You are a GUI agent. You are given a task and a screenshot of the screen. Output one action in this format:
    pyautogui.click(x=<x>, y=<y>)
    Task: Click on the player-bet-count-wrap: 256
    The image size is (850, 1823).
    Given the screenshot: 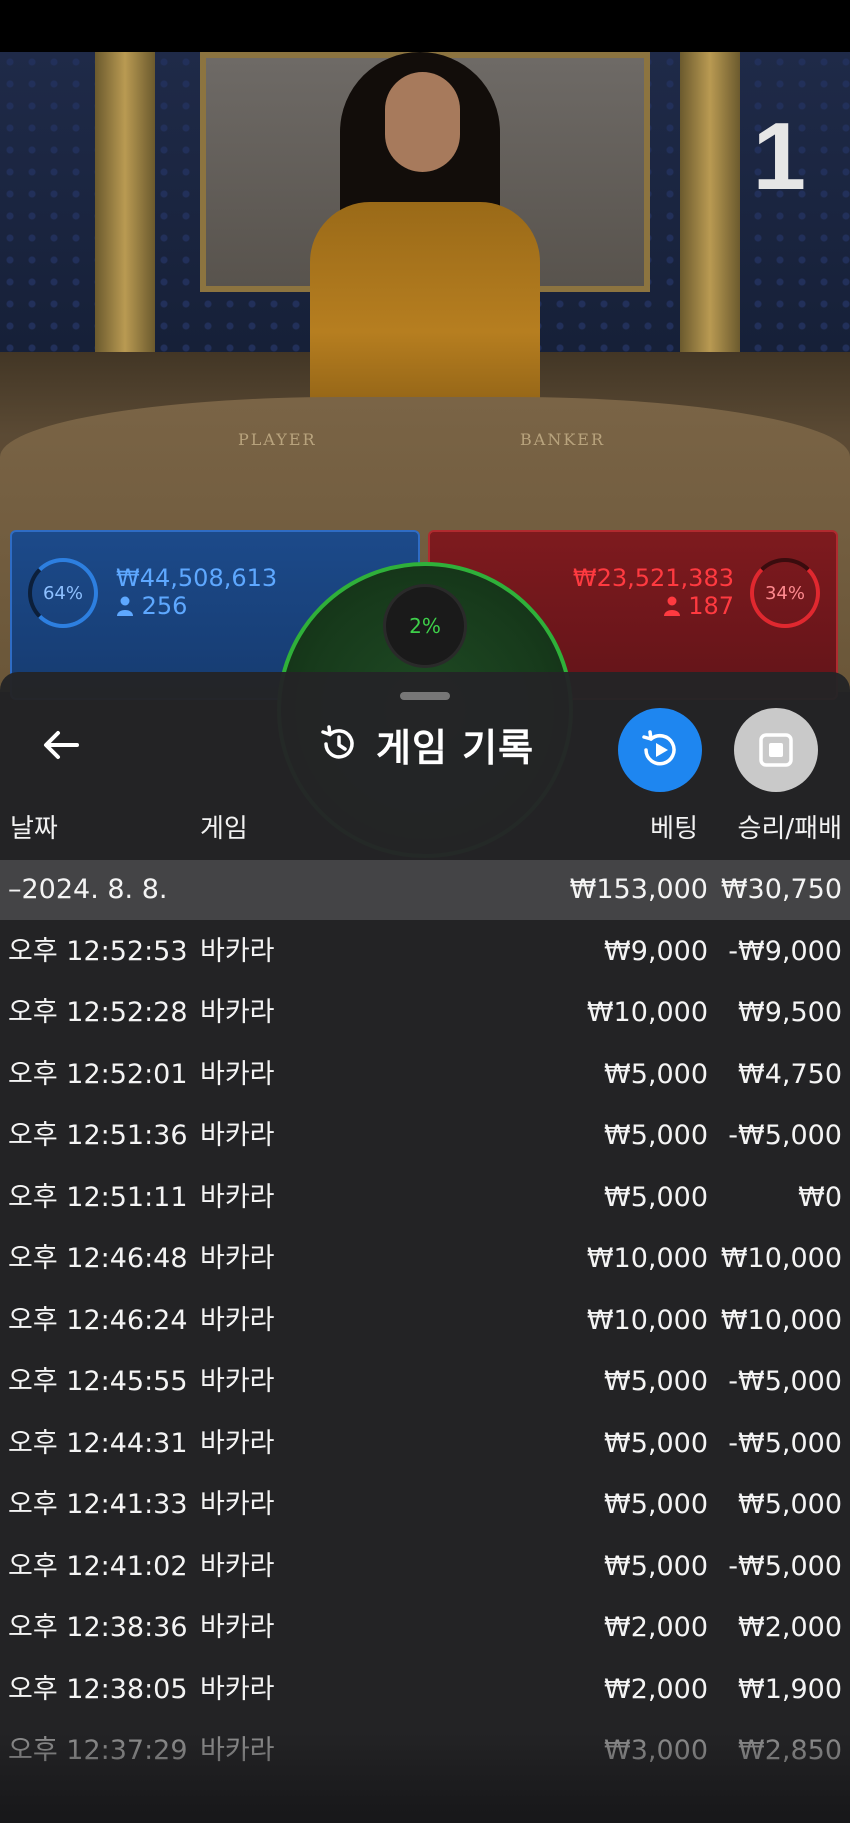 What is the action you would take?
    pyautogui.click(x=151, y=606)
    